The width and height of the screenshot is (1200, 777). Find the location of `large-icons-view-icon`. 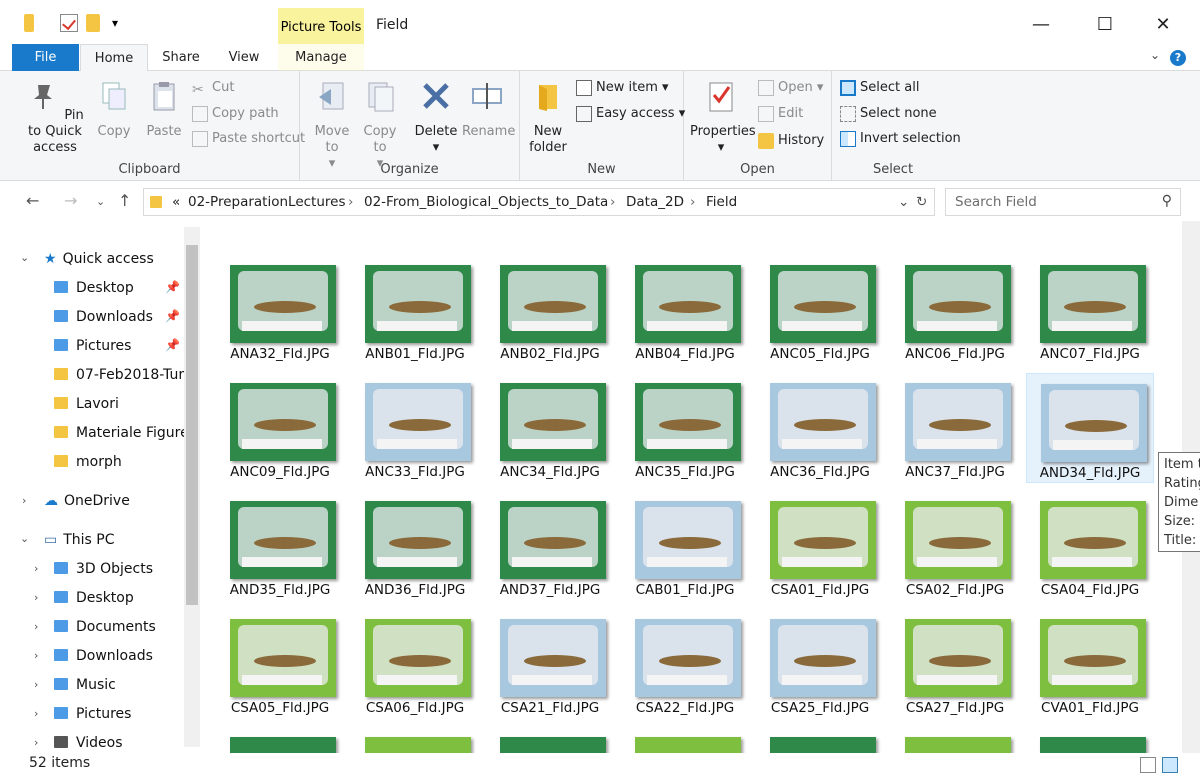

large-icons-view-icon is located at coordinates (1170, 765).